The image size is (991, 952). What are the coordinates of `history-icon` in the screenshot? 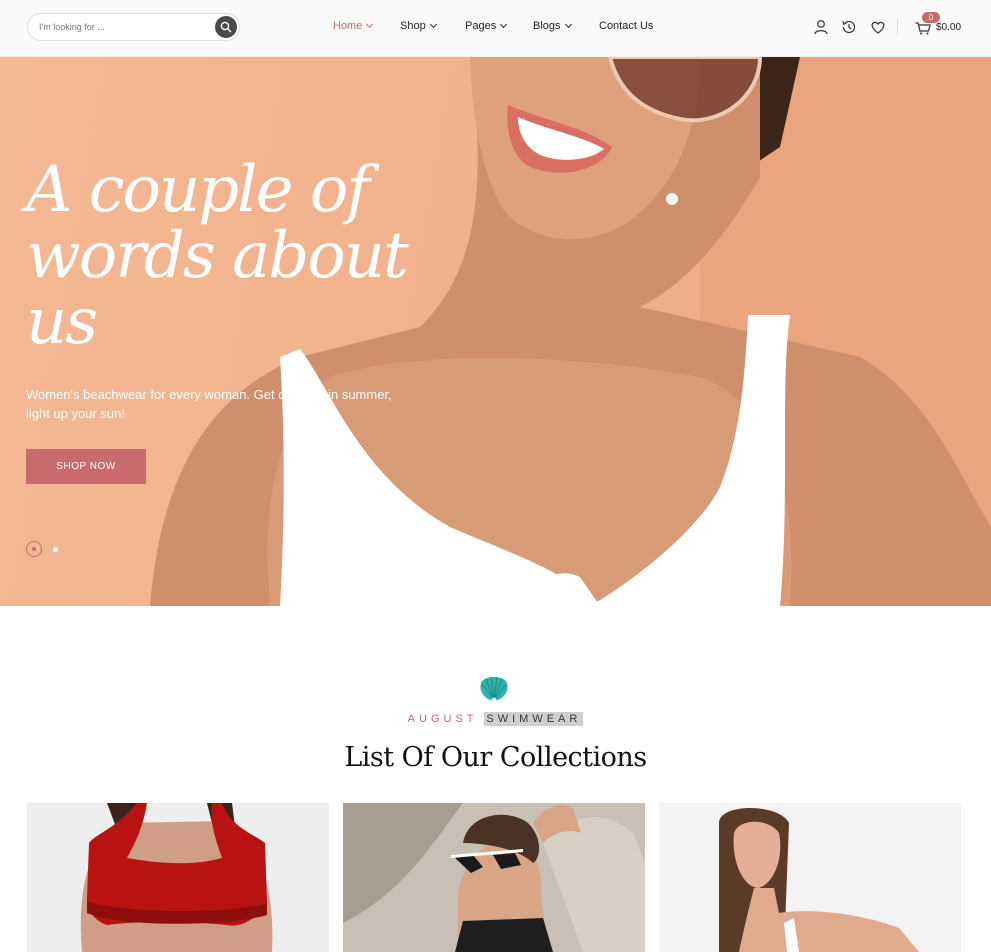 It's located at (849, 27).